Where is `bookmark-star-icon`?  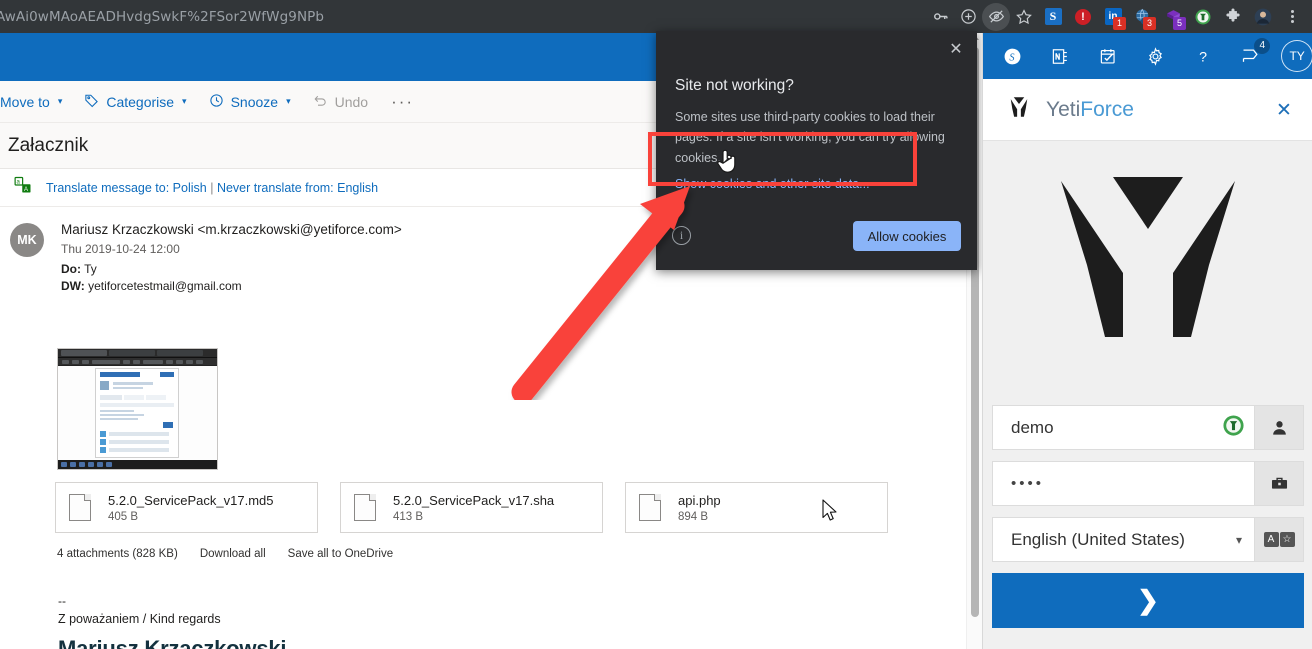 bookmark-star-icon is located at coordinates (1024, 17).